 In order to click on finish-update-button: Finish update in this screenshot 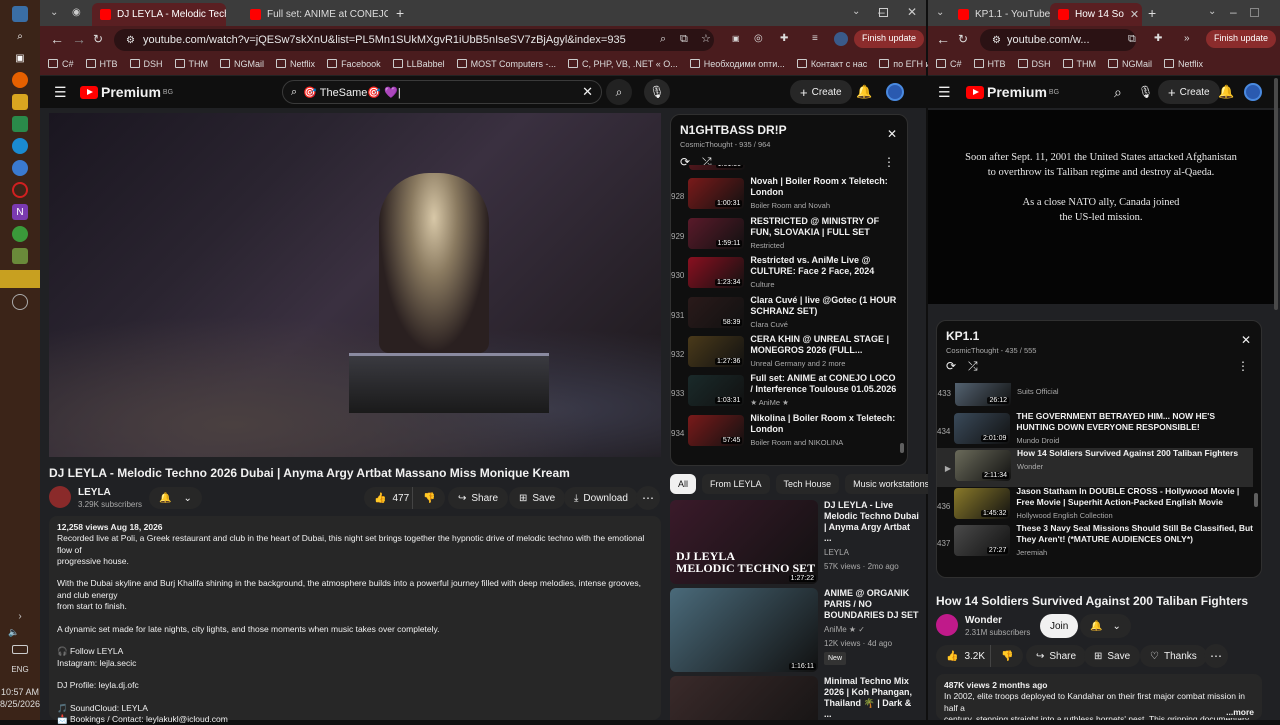, I will do `click(1241, 39)`.